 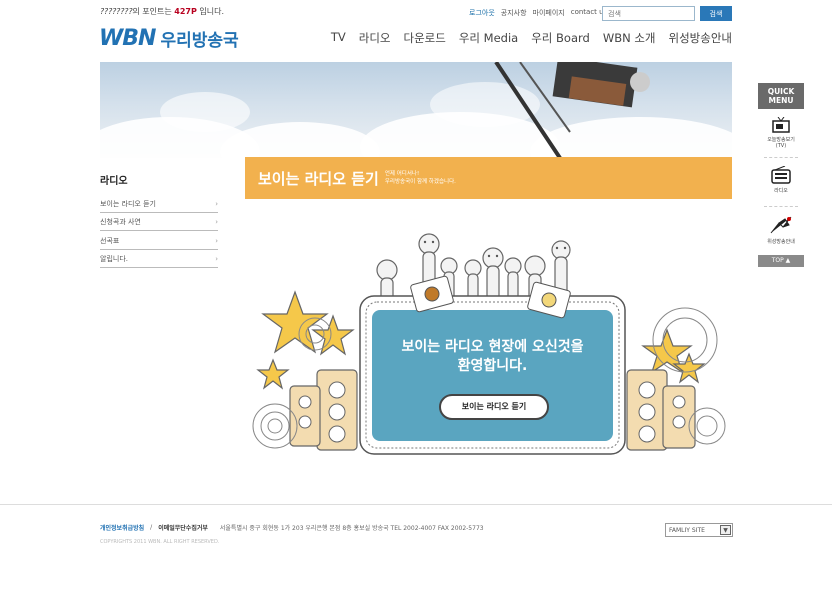 What do you see at coordinates (488, 38) in the screenshot?
I see `nav-media: 우리 Media` at bounding box center [488, 38].